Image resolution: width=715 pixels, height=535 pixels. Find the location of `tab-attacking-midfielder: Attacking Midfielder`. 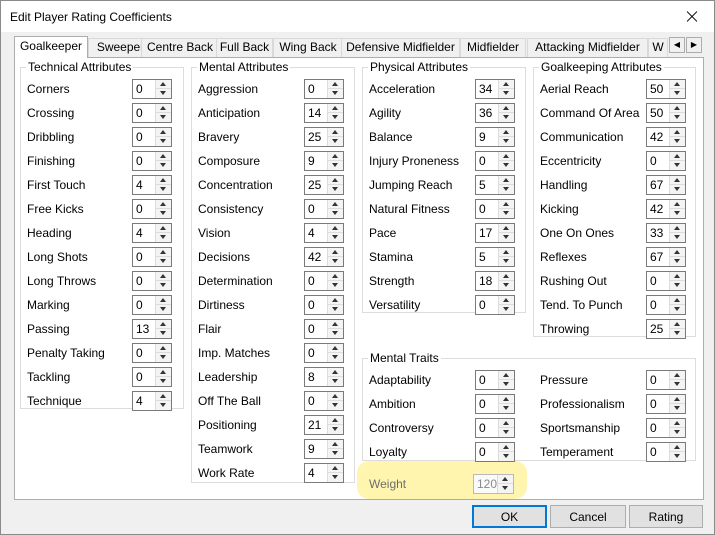

tab-attacking-midfielder: Attacking Midfielder is located at coordinates (587, 47).